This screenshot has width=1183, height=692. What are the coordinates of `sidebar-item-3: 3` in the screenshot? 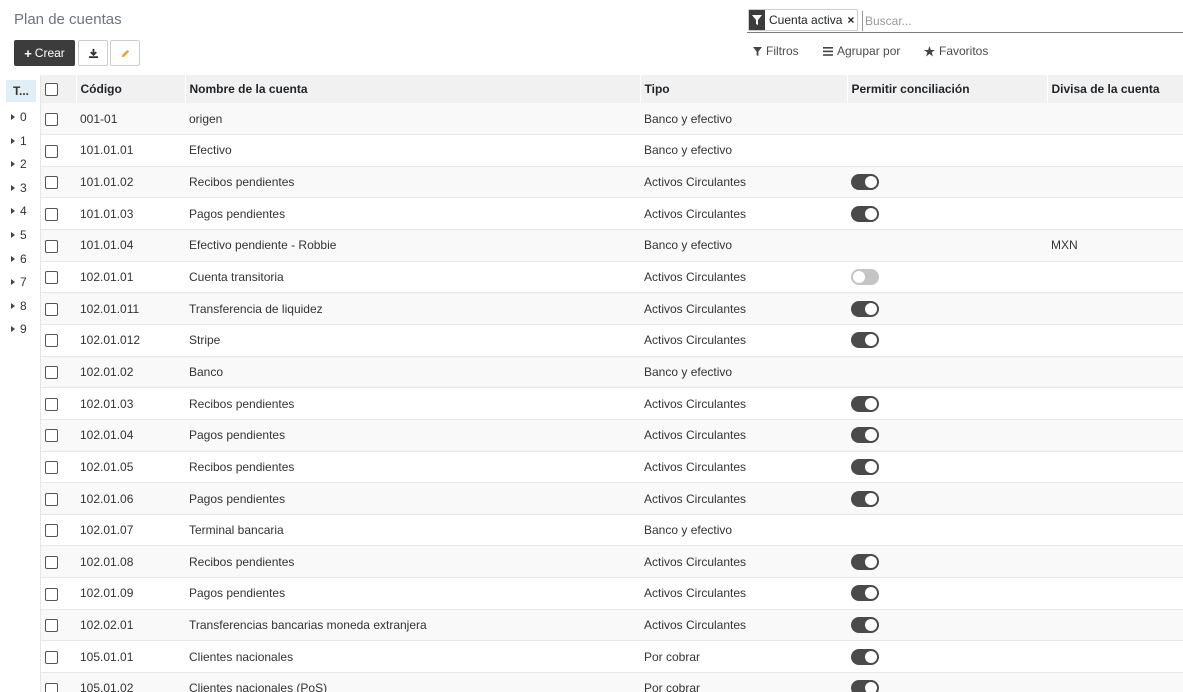 It's located at (19, 188).